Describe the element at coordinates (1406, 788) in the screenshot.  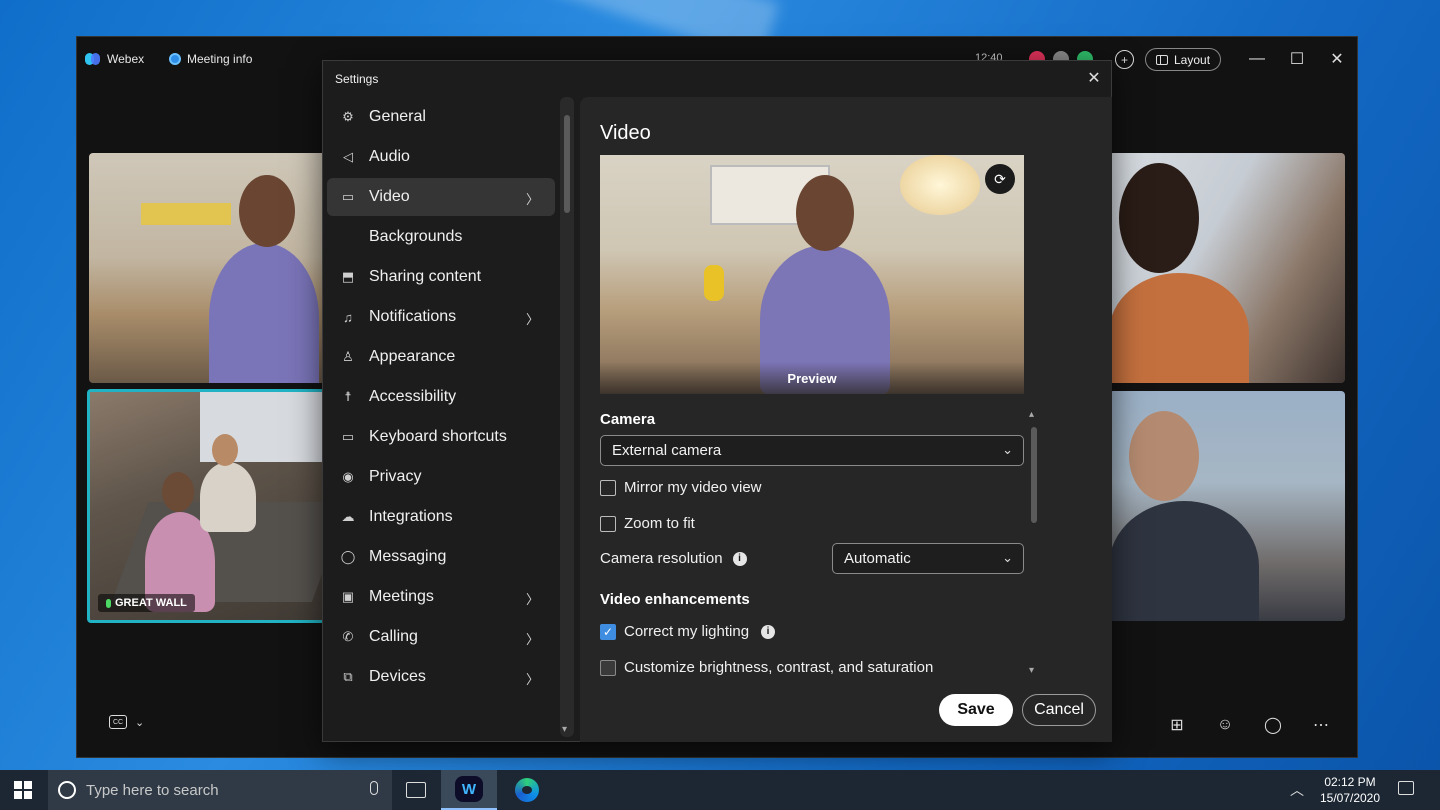
I see `notification-center-icon` at that location.